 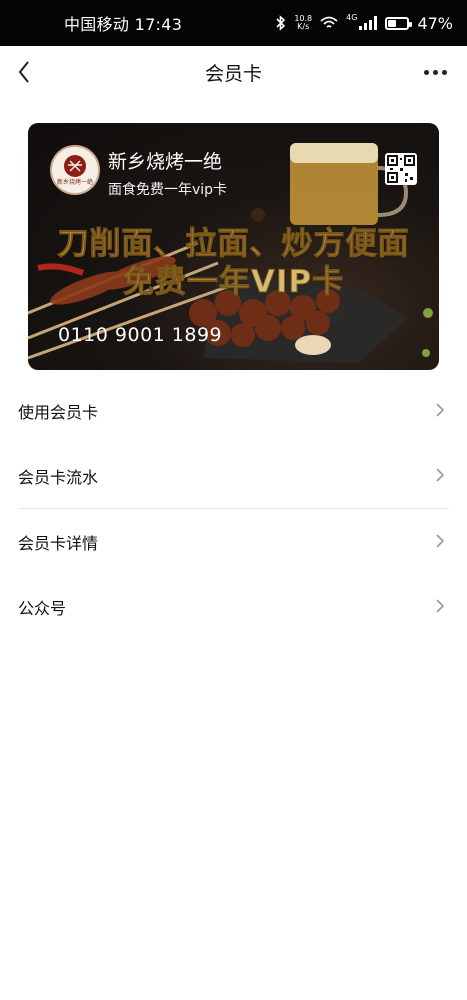 I want to click on menu-item-label: 会员卡详情, so click(x=58, y=543).